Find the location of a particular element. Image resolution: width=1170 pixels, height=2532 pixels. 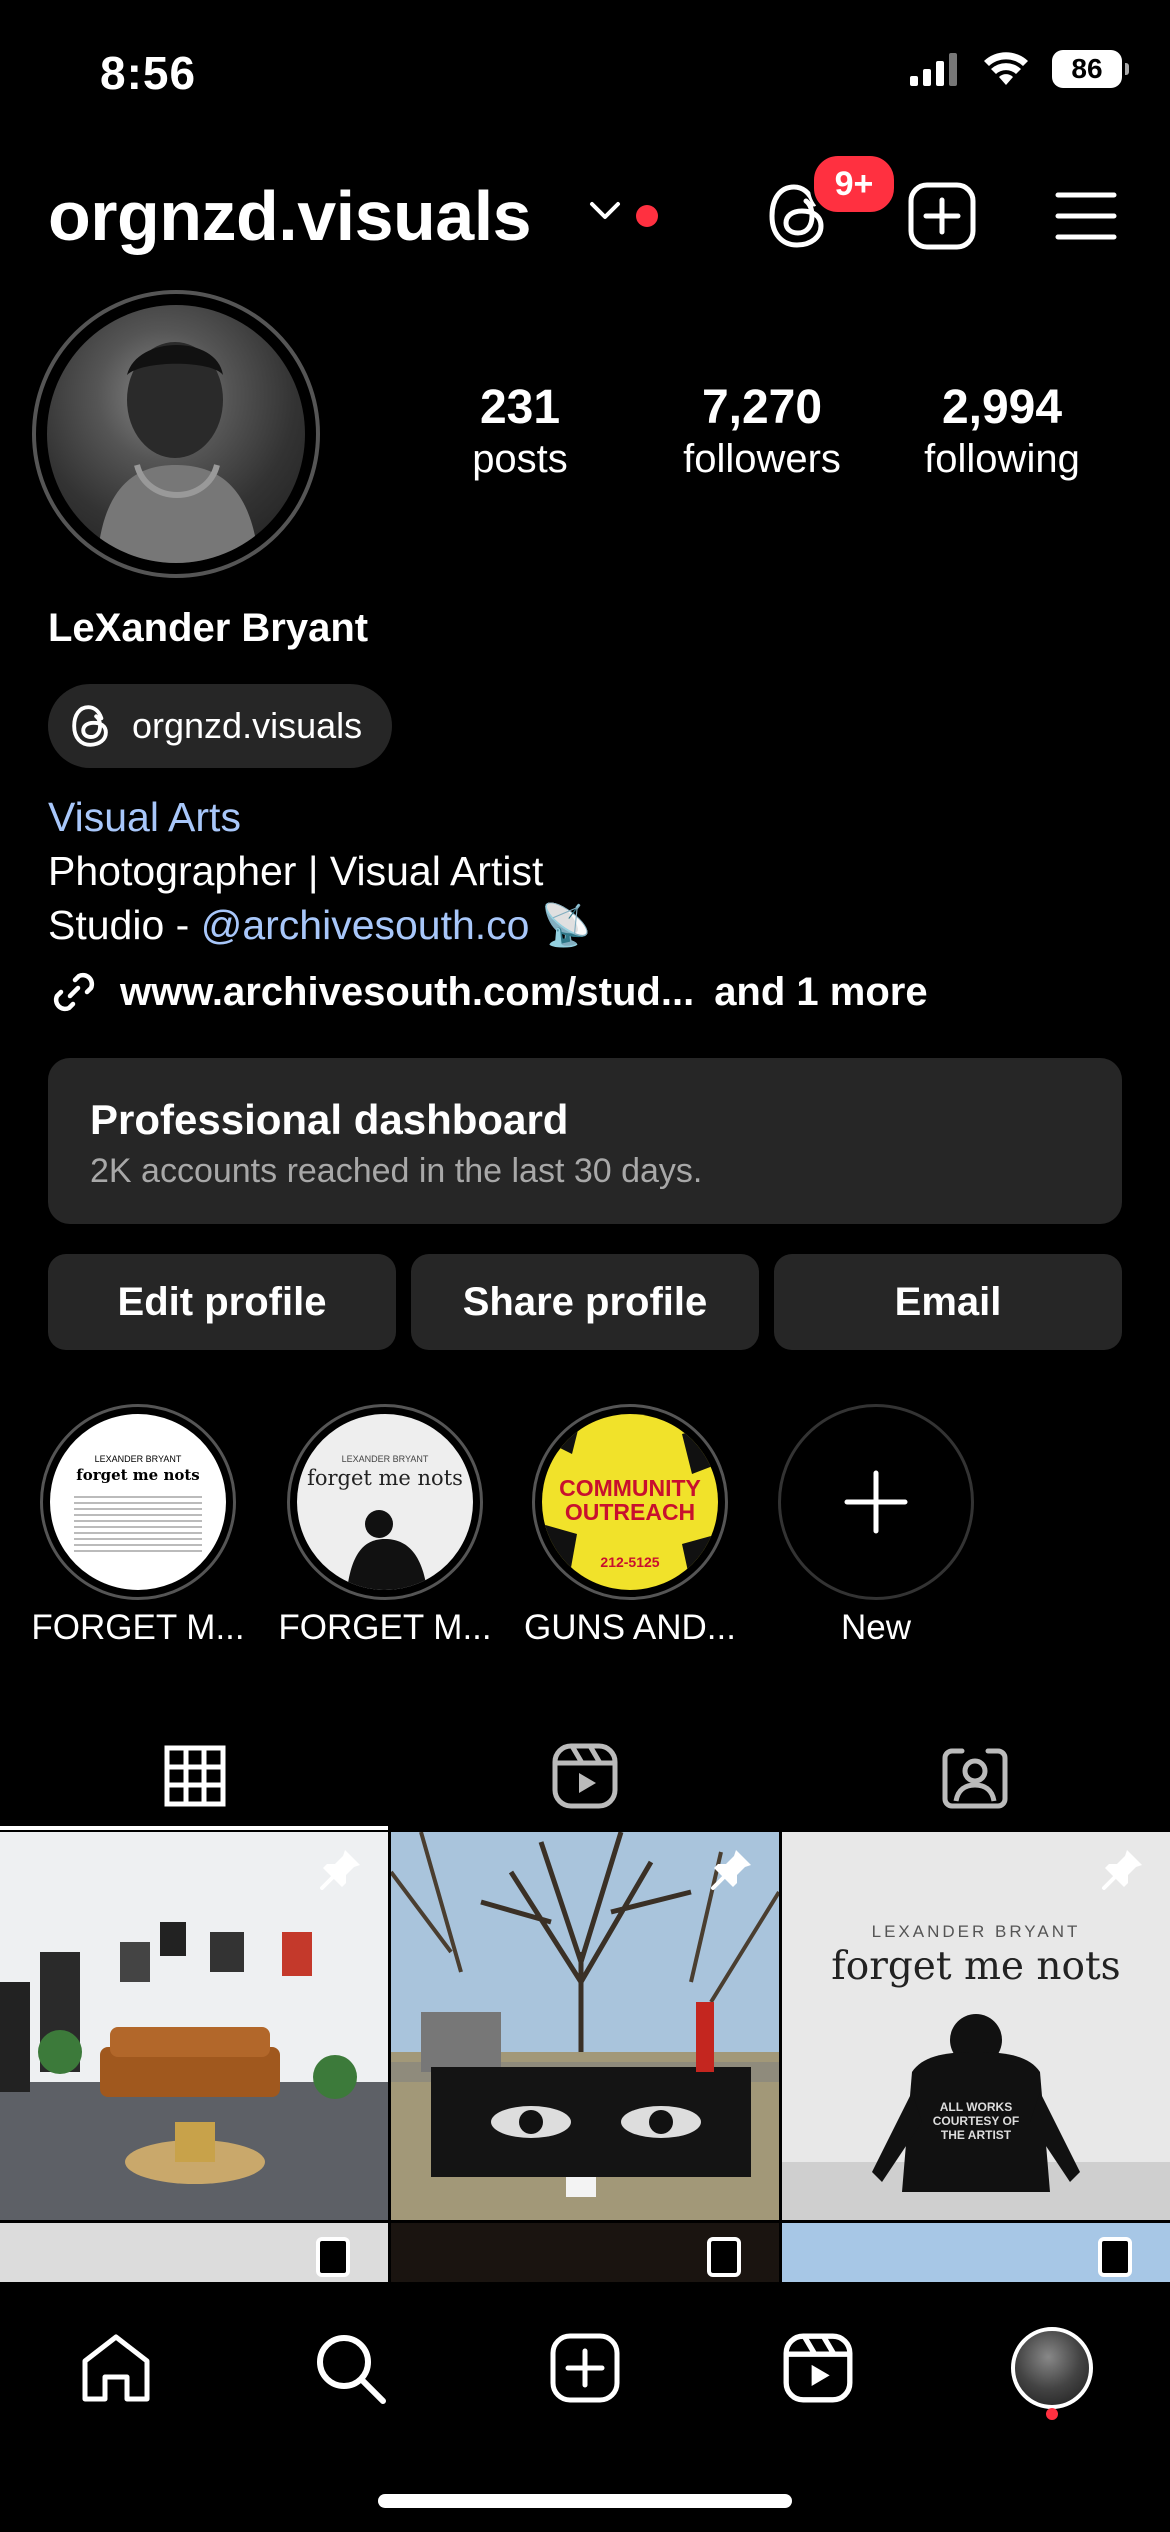

battery-indicator: 86 is located at coordinates (1090, 69).